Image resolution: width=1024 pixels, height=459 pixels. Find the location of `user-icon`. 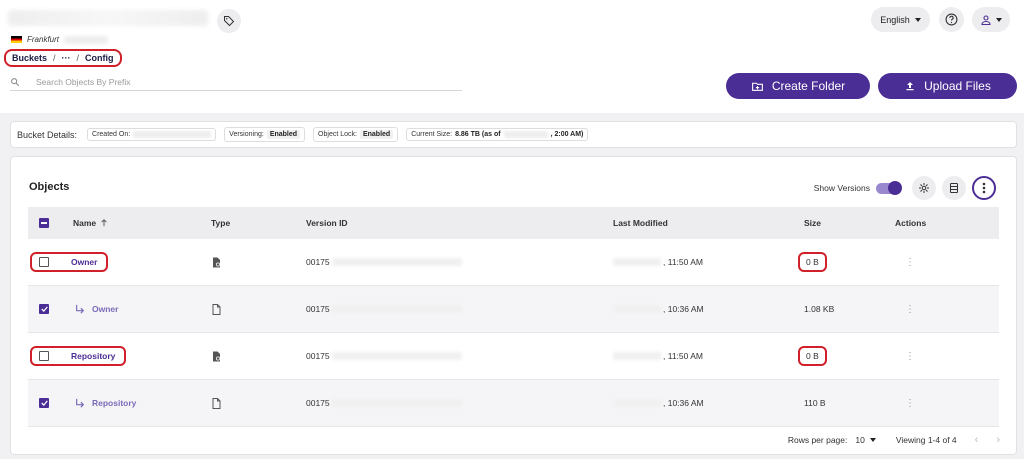

user-icon is located at coordinates (986, 19).